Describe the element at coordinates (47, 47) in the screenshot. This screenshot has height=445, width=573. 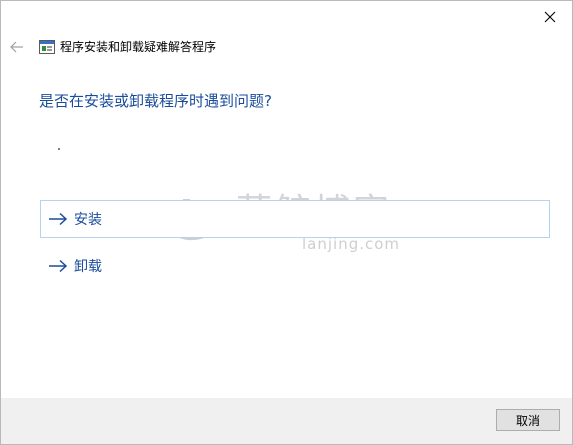
I see `troubleshooter-app-icon` at that location.